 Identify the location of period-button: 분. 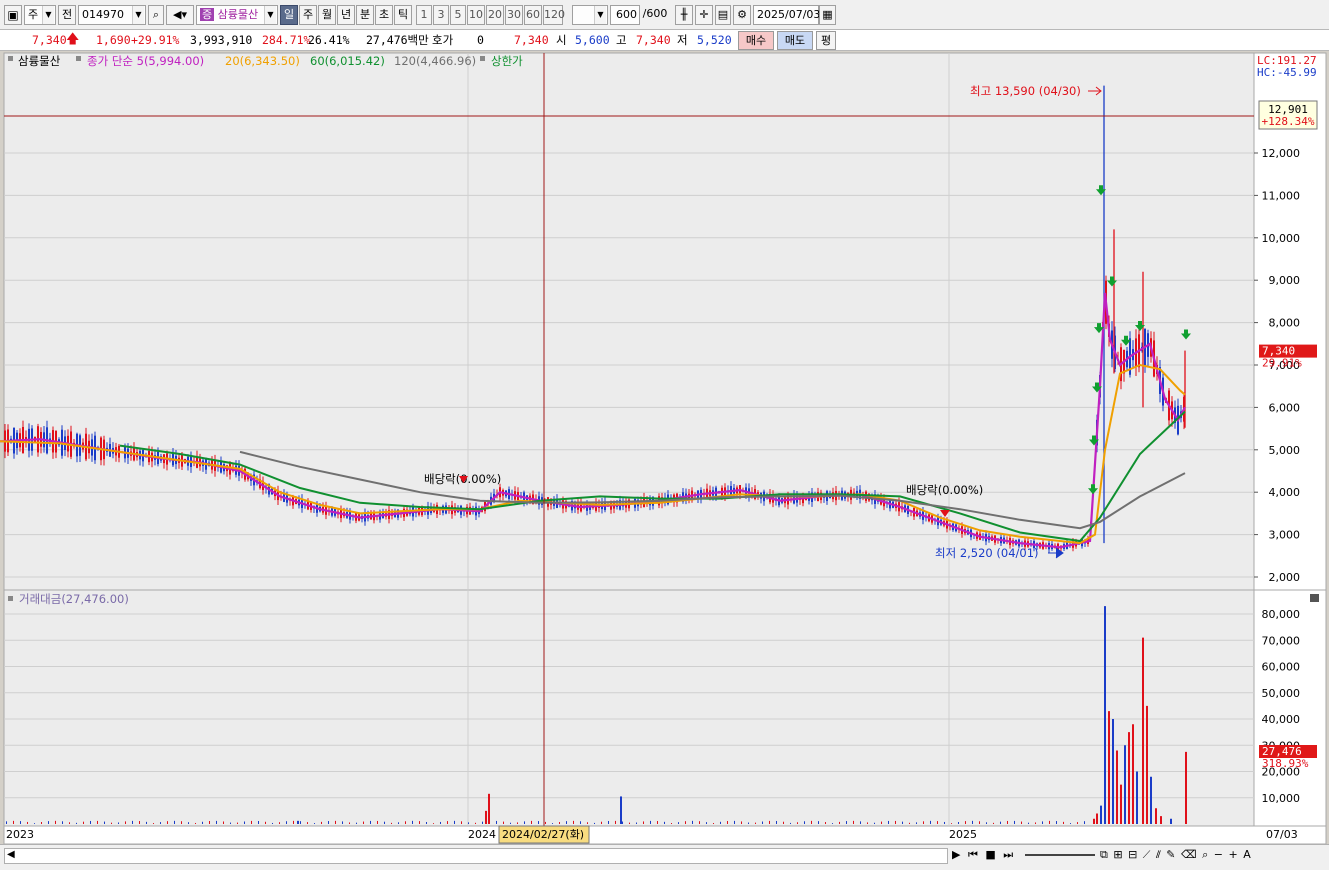
(365, 15).